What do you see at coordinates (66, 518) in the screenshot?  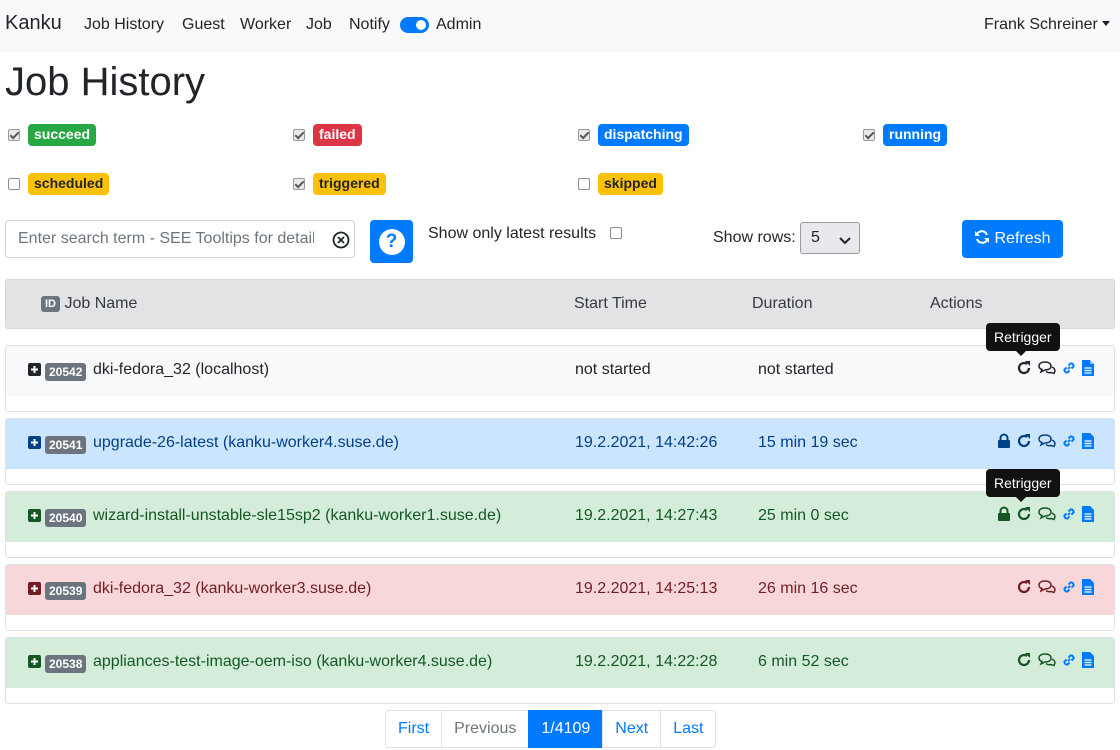 I see `job-id-badge: 20540` at bounding box center [66, 518].